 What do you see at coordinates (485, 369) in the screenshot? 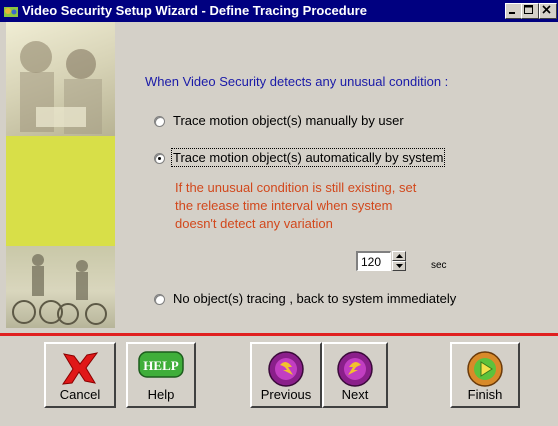
I see `finish-icon` at bounding box center [485, 369].